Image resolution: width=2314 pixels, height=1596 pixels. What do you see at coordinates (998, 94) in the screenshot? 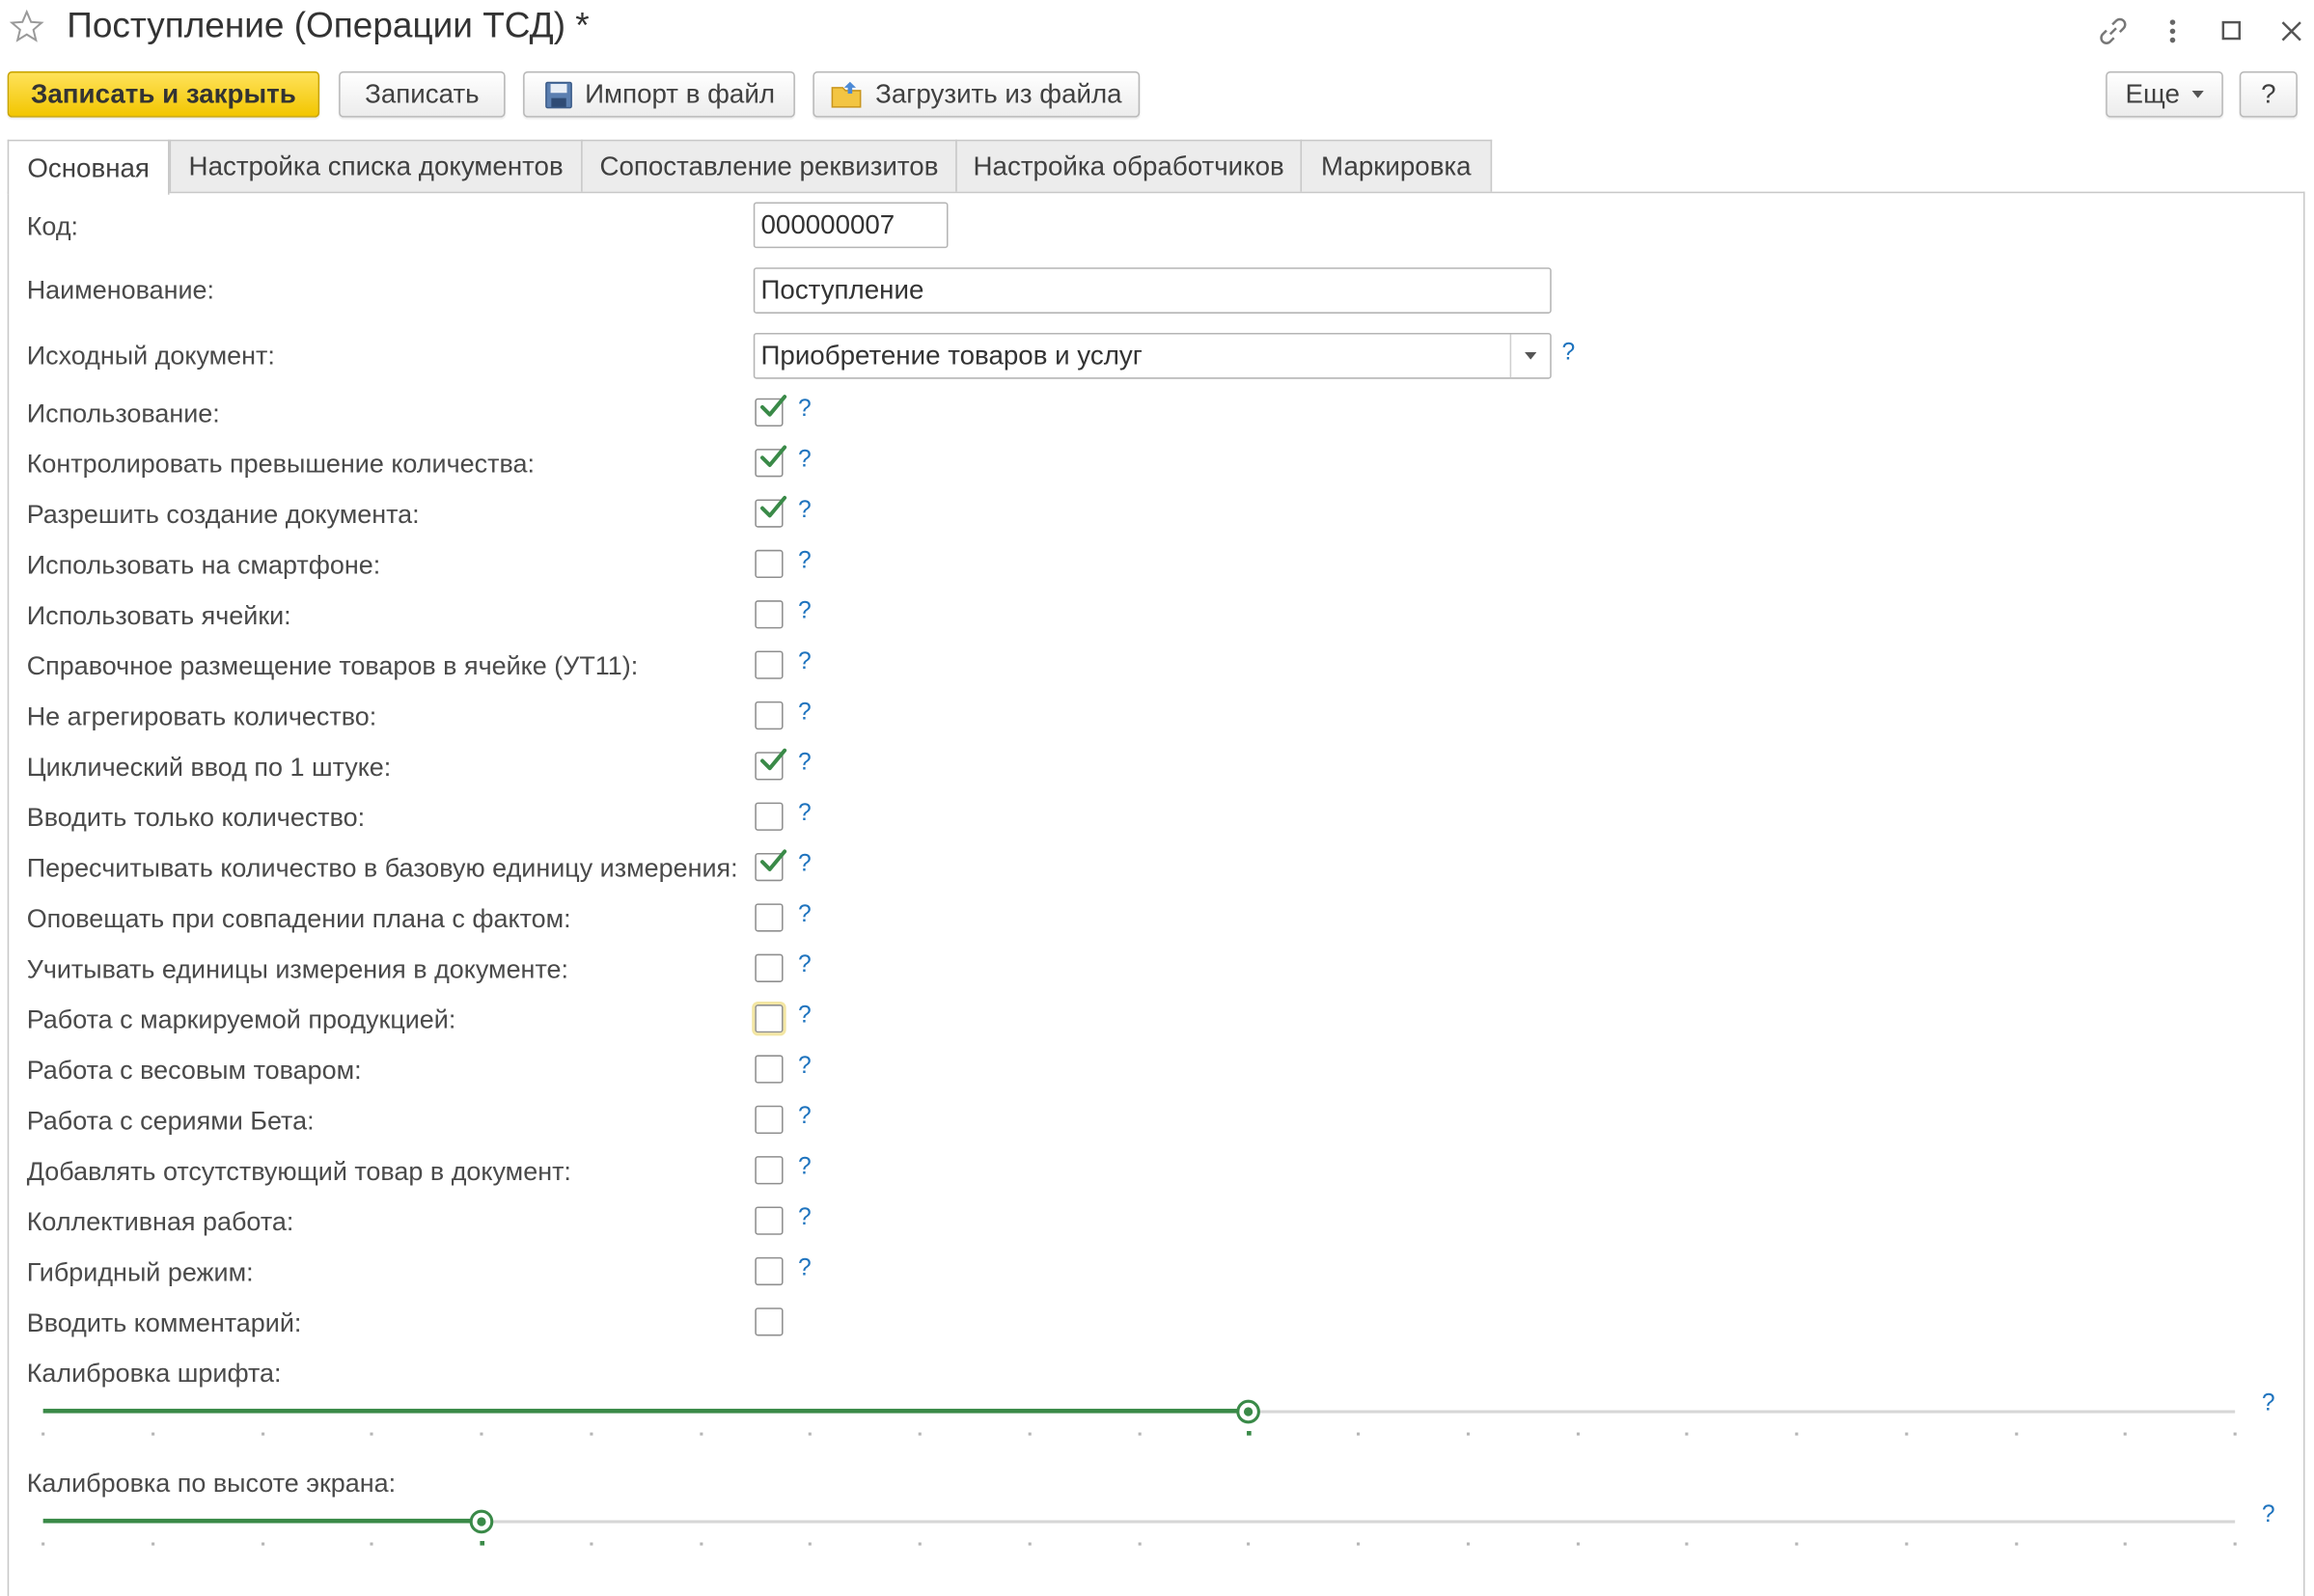
I see `load-from-file-label: Загрузить из файла` at bounding box center [998, 94].